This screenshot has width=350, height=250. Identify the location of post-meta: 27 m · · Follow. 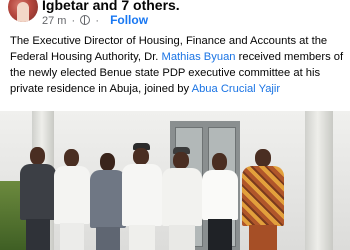
(95, 20).